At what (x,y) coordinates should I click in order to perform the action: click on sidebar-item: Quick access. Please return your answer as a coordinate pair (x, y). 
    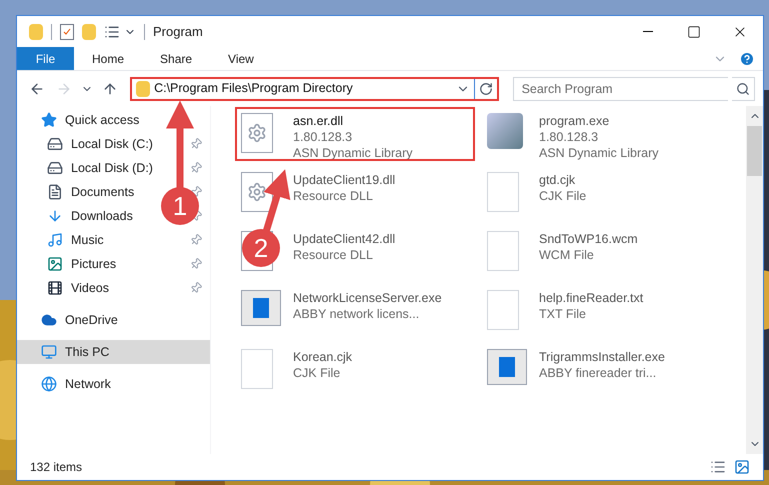
    Looking at the image, I should click on (102, 120).